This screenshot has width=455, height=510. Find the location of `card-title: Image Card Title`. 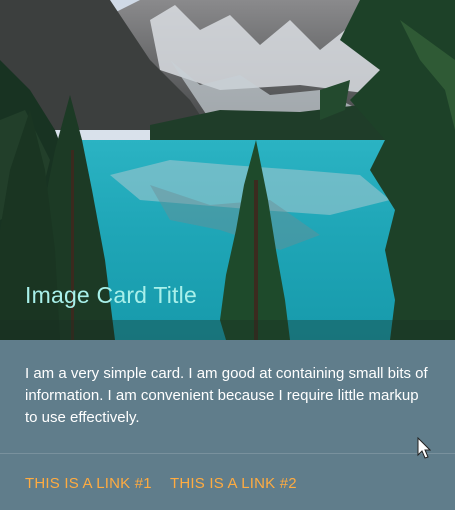

card-title: Image Card Title is located at coordinates (111, 295).